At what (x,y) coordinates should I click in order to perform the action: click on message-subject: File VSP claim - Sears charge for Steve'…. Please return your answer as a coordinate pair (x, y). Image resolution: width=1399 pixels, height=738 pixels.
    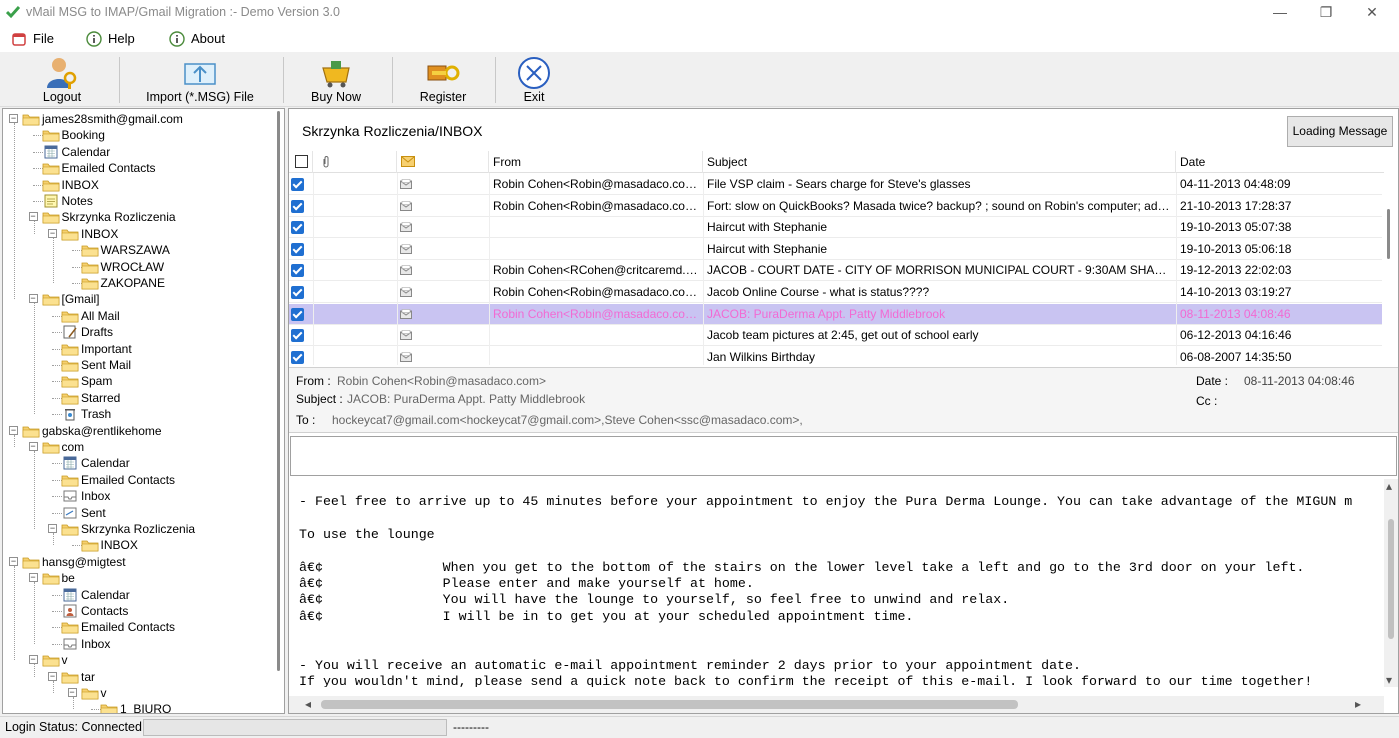
    Looking at the image, I should click on (839, 184).